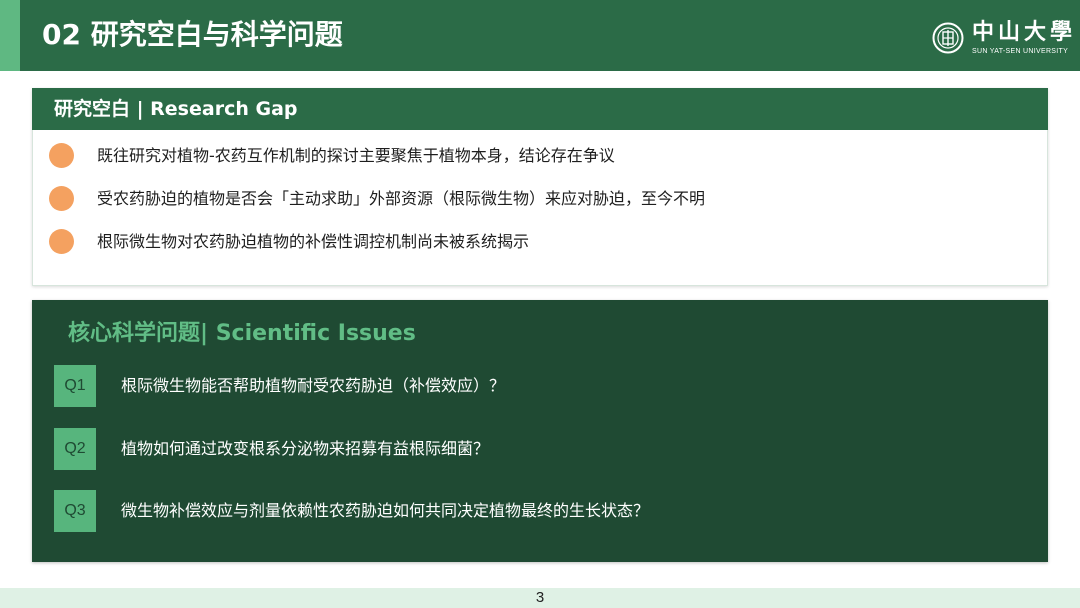  What do you see at coordinates (75, 449) in the screenshot?
I see `question-badge: Q2` at bounding box center [75, 449].